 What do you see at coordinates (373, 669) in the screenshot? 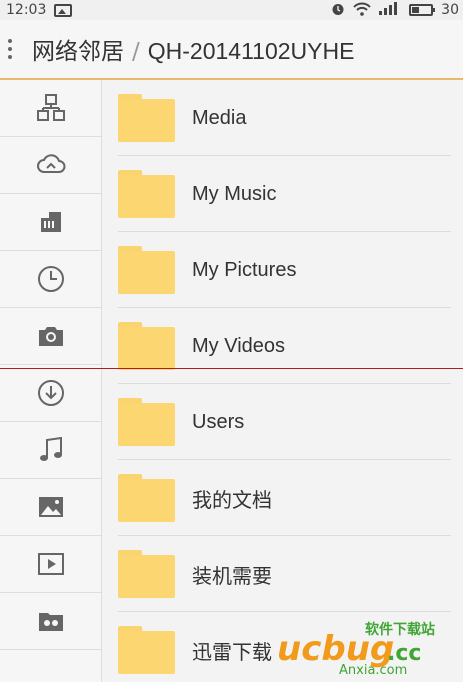
I see `svg-text: Anxia.com` at bounding box center [373, 669].